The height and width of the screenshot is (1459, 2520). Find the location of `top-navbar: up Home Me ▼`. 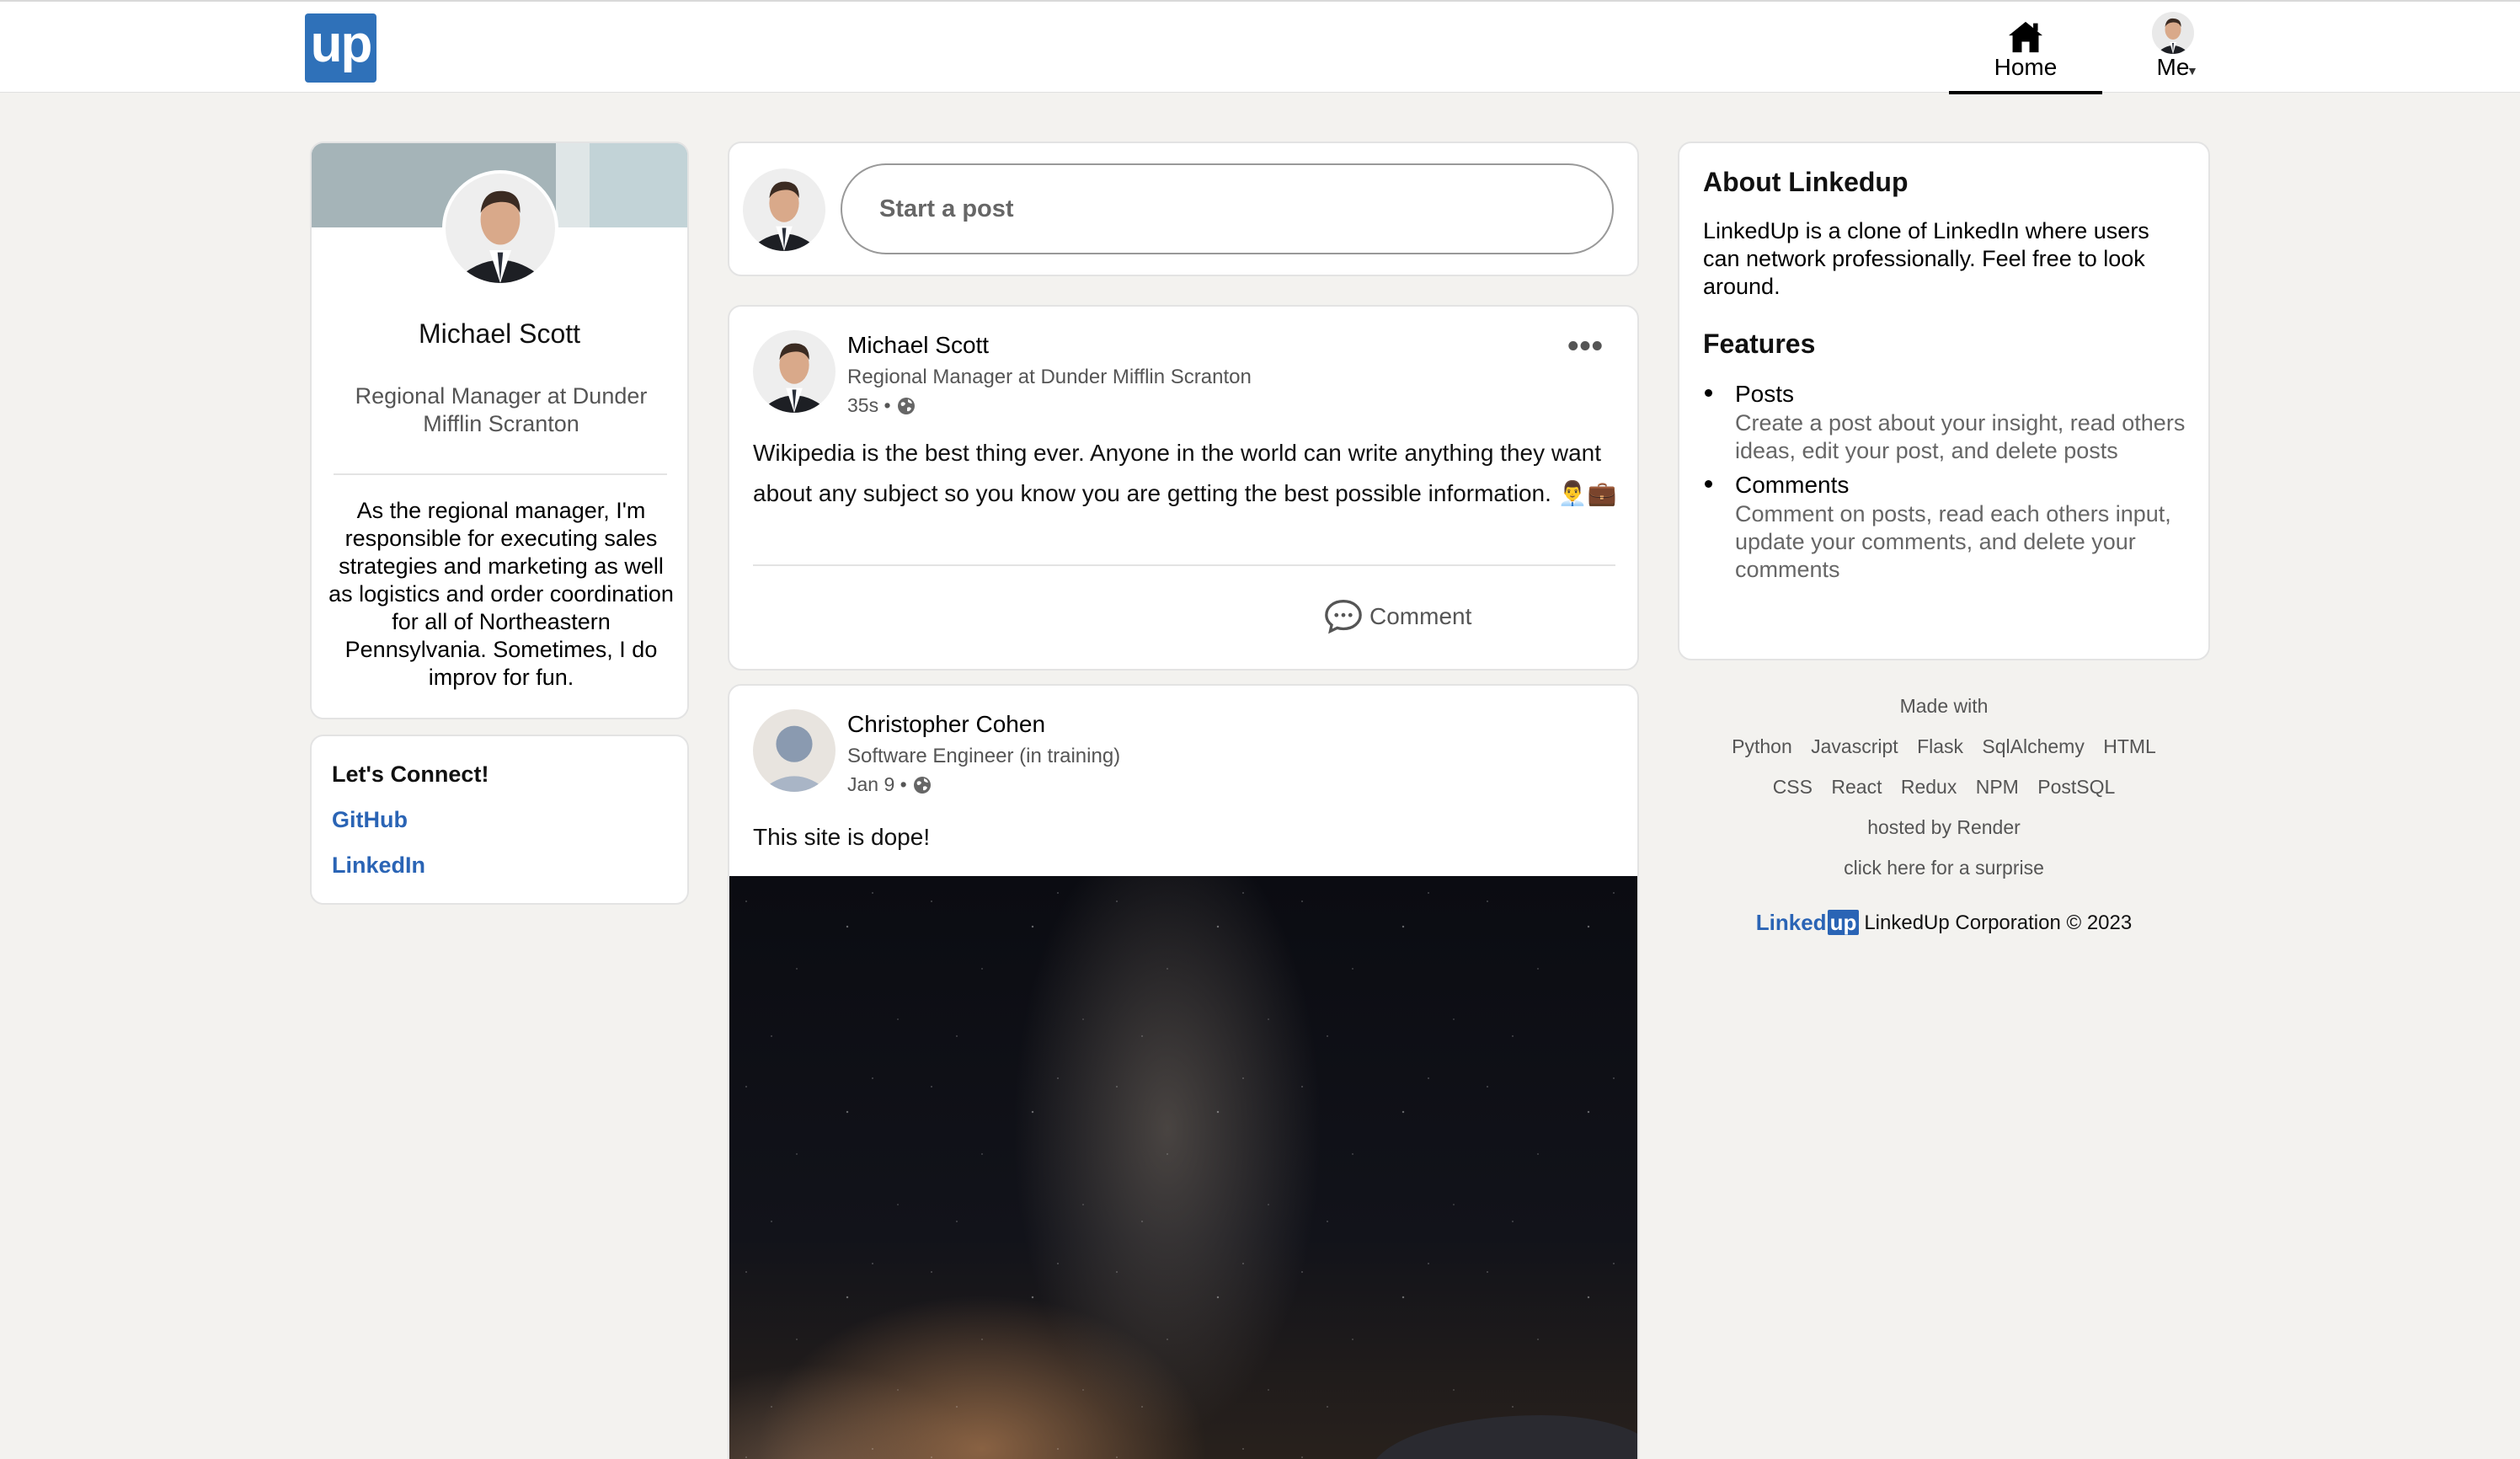

top-navbar: up Home Me ▼ is located at coordinates (1260, 47).